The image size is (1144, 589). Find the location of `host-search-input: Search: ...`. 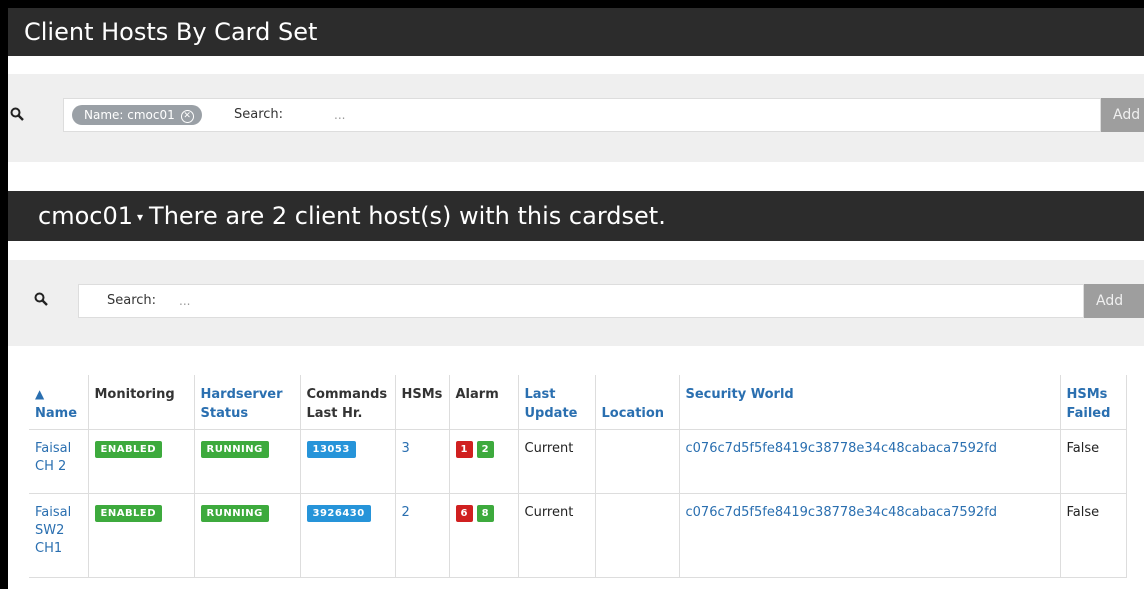

host-search-input: Search: ... is located at coordinates (581, 301).